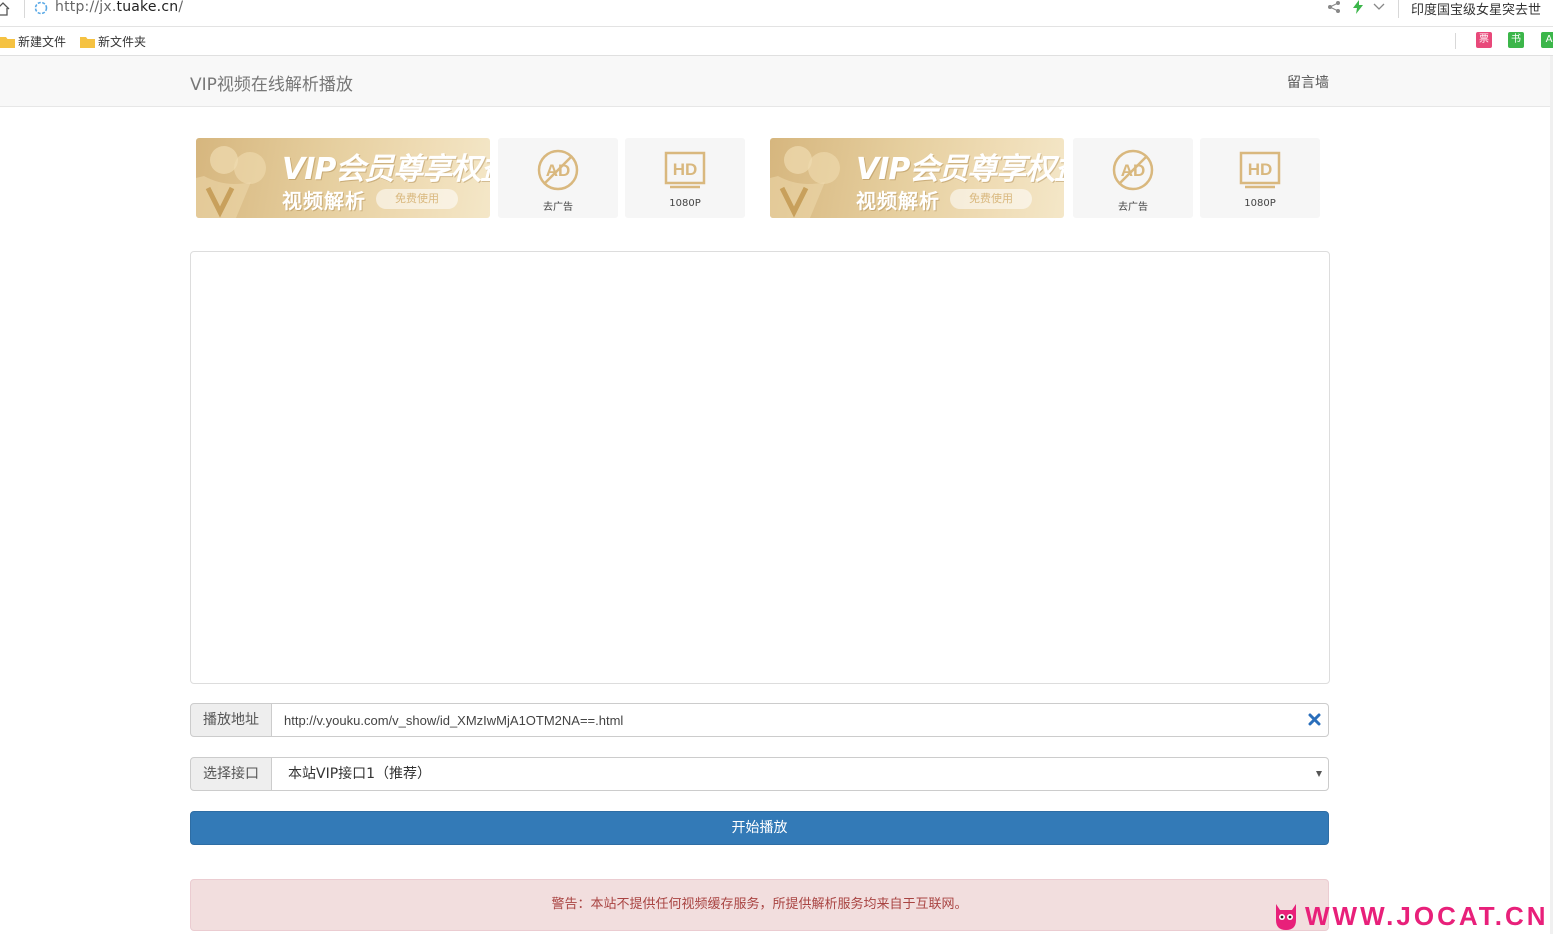  What do you see at coordinates (360, 774) in the screenshot?
I see `api-select-value: 本站VIP接口1（推荐）` at bounding box center [360, 774].